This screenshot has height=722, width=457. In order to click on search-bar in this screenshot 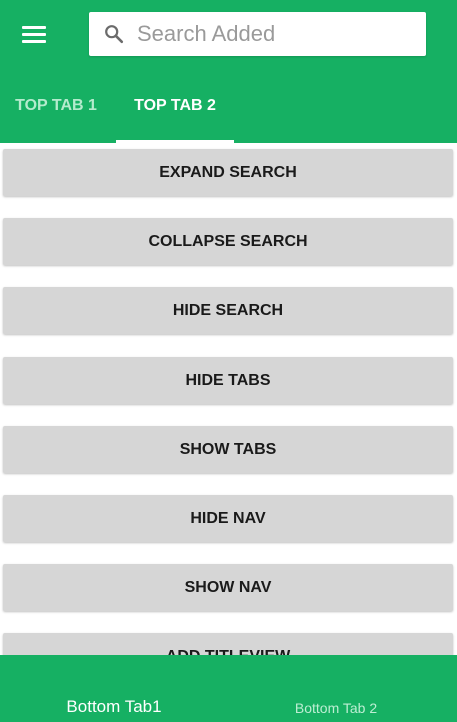, I will do `click(257, 34)`.